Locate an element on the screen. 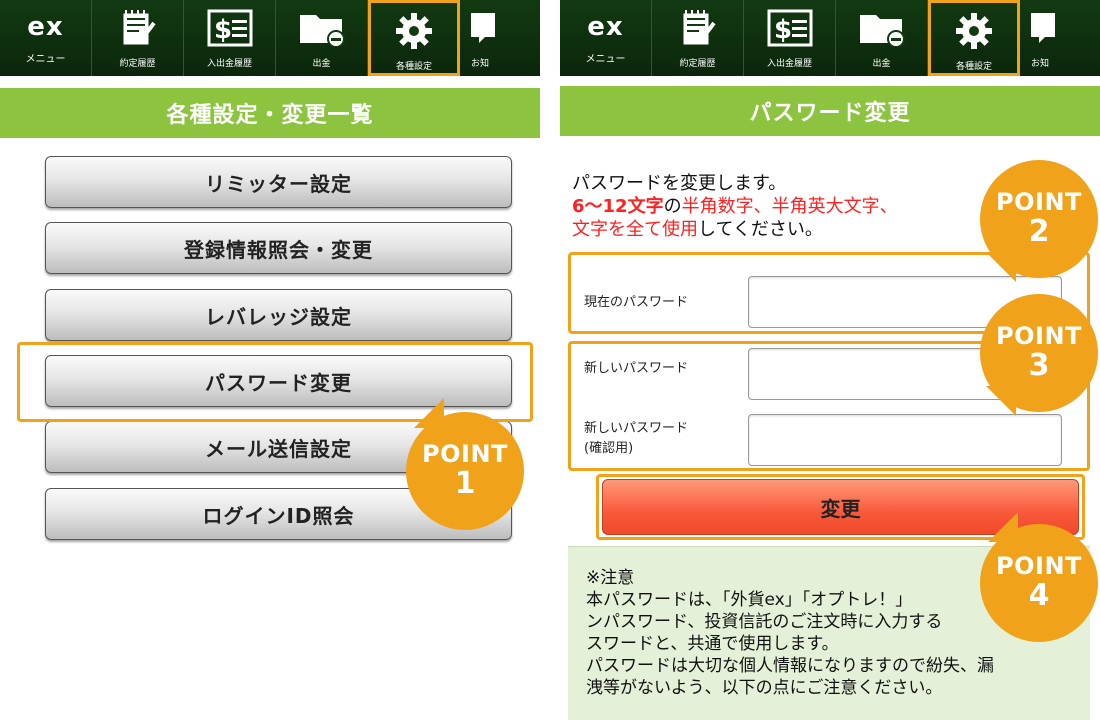 The height and width of the screenshot is (720, 1100). point-badge-1: POINT 1 is located at coordinates (465, 464).